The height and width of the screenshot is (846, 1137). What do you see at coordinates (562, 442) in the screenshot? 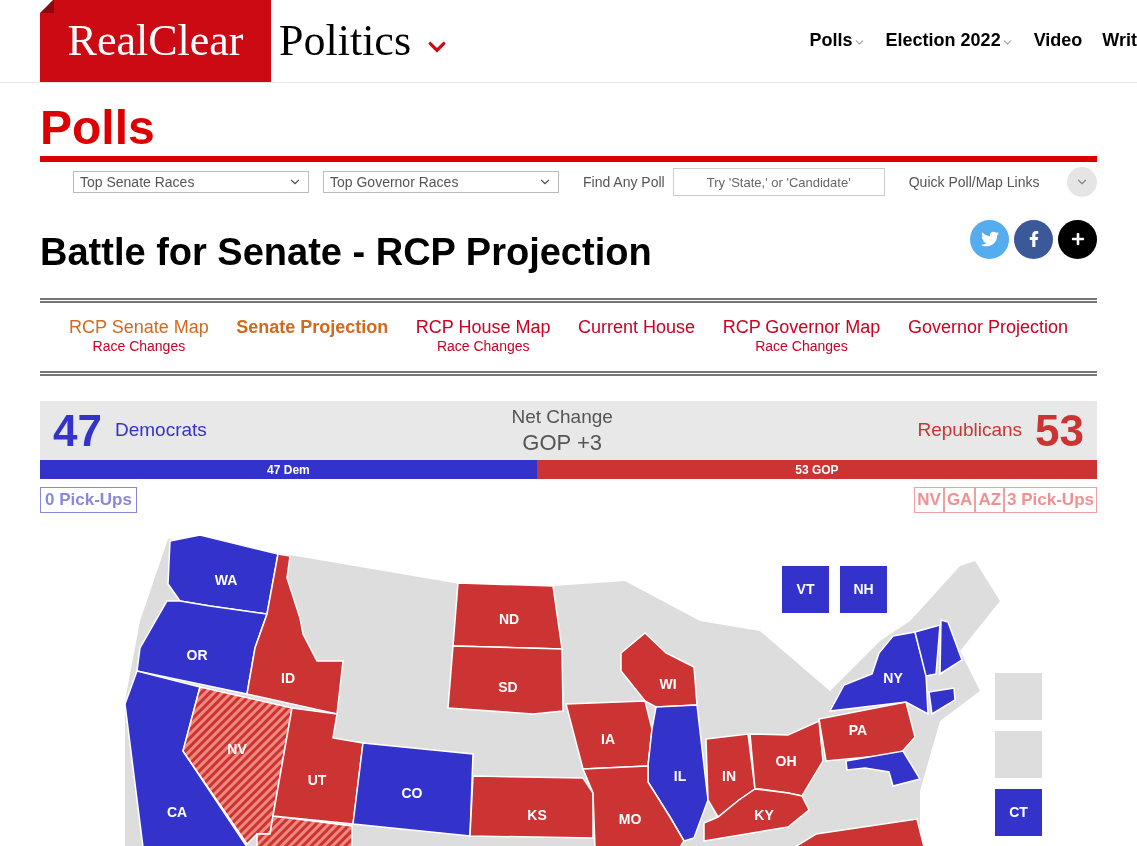
I see `net-change-value: GOP +3` at bounding box center [562, 442].